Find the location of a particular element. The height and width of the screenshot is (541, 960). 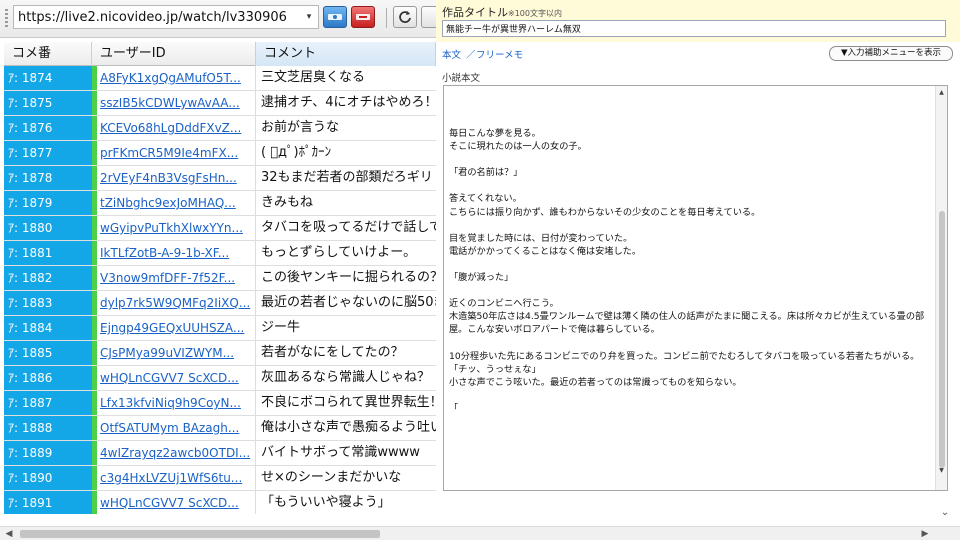

comment-cell: ジー牛 is located at coordinates (346, 328).